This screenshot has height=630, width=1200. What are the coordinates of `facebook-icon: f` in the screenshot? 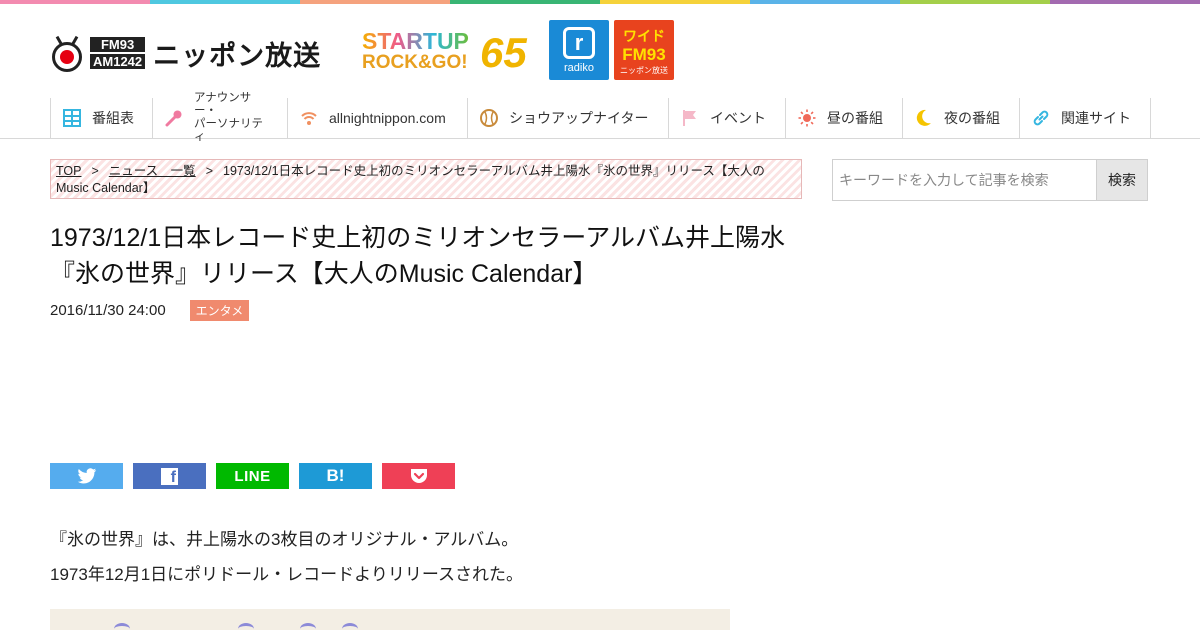 It's located at (169, 476).